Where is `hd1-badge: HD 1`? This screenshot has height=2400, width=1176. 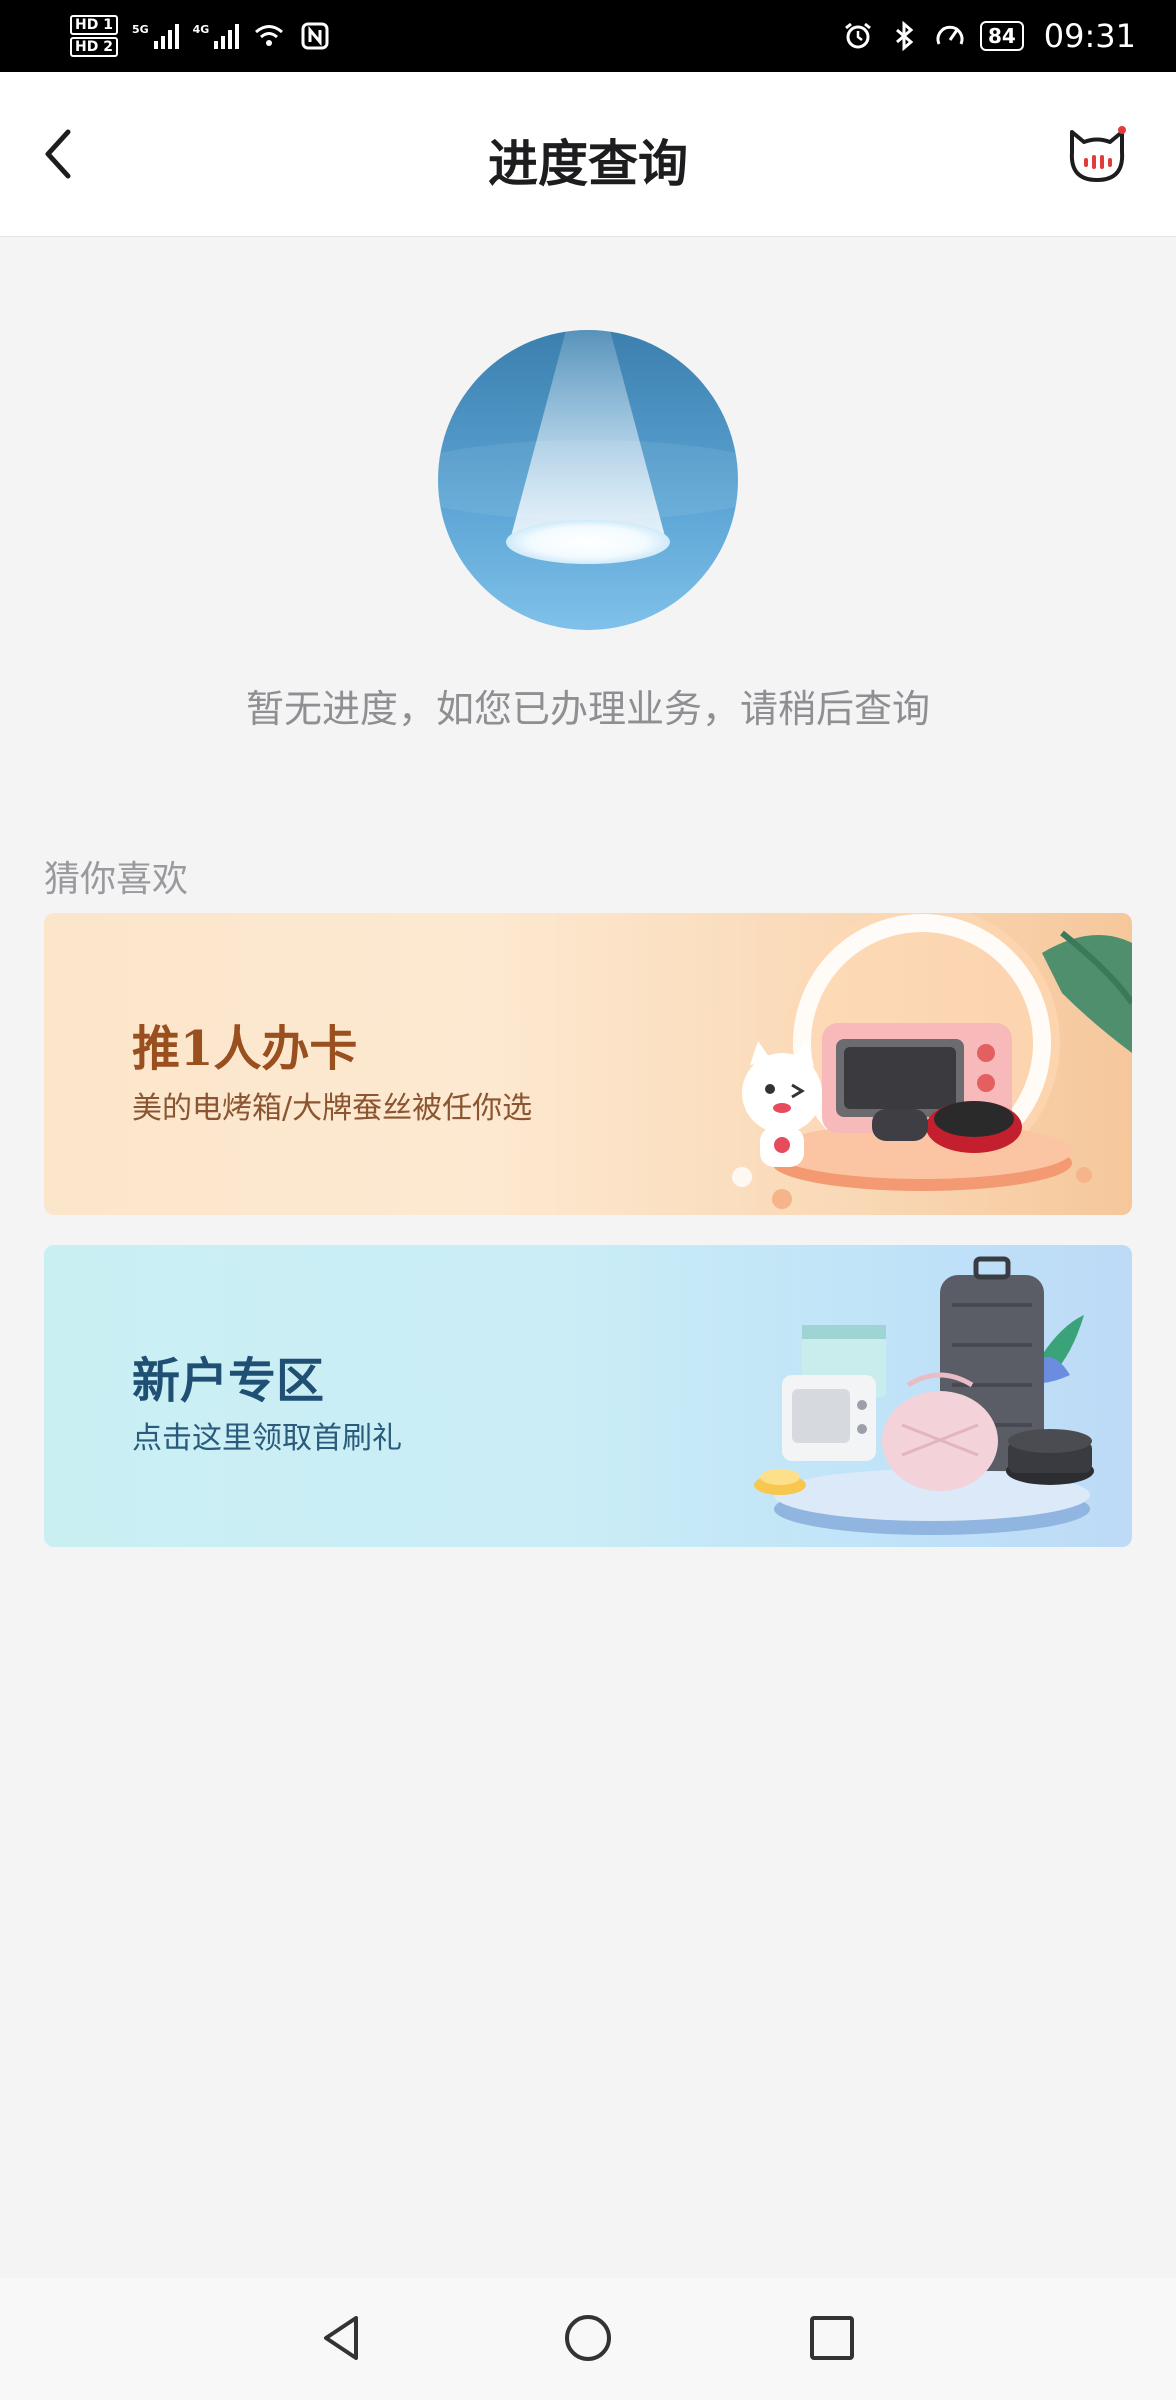 hd1-badge: HD 1 is located at coordinates (94, 25).